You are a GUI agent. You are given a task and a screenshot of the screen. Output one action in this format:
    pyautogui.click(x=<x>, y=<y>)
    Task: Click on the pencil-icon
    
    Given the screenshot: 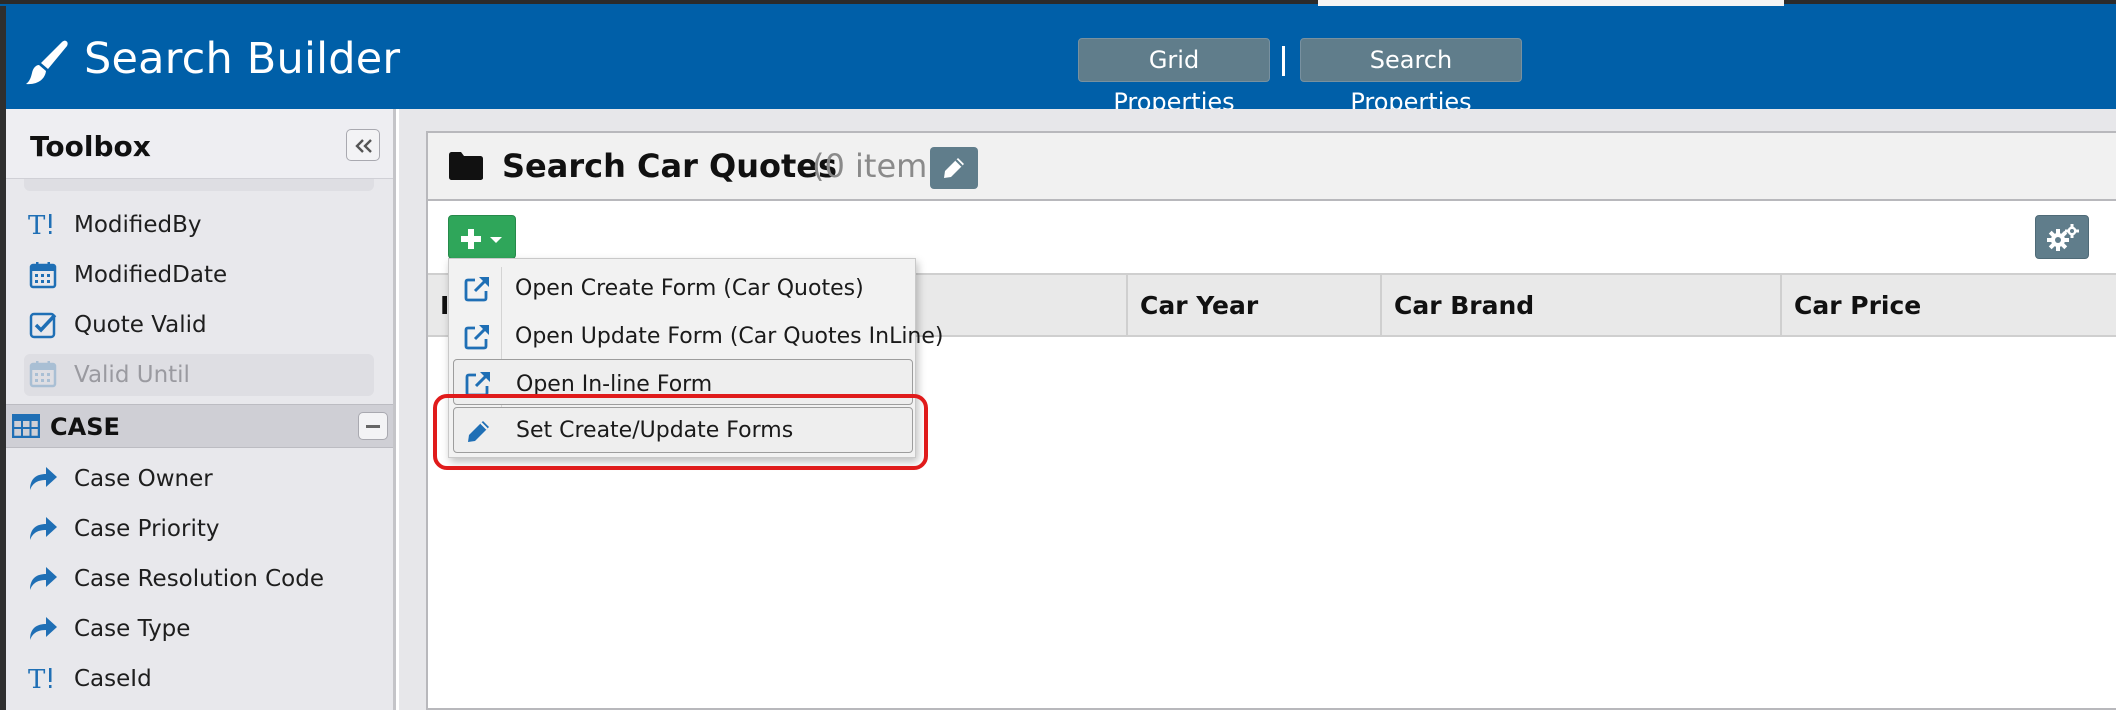 What is the action you would take?
    pyautogui.click(x=954, y=168)
    